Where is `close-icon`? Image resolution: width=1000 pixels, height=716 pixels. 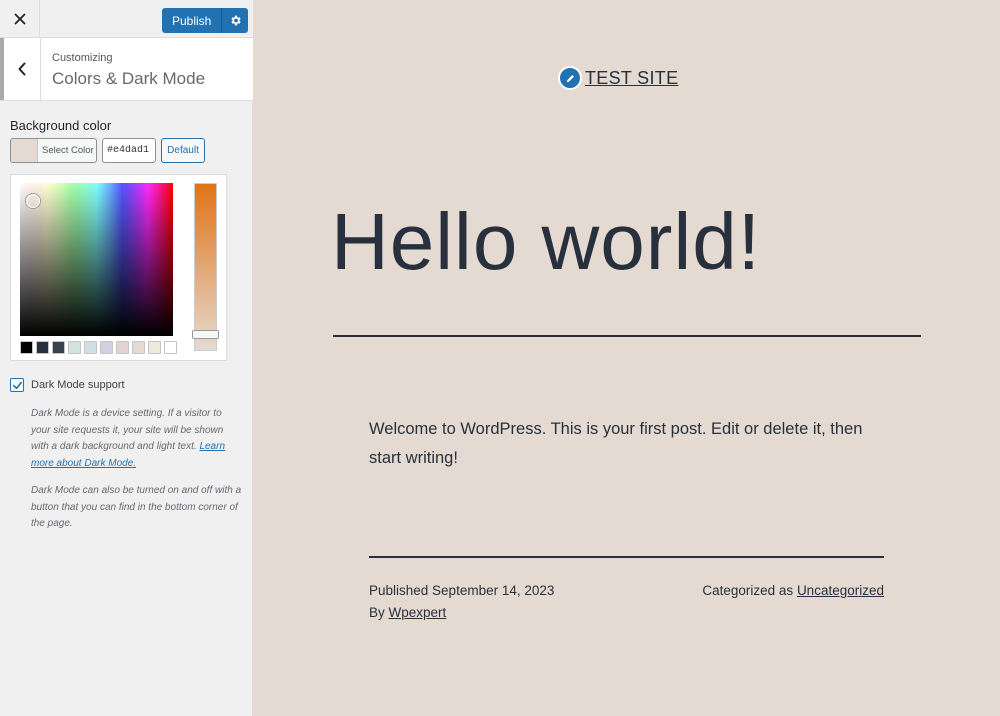 close-icon is located at coordinates (19, 19).